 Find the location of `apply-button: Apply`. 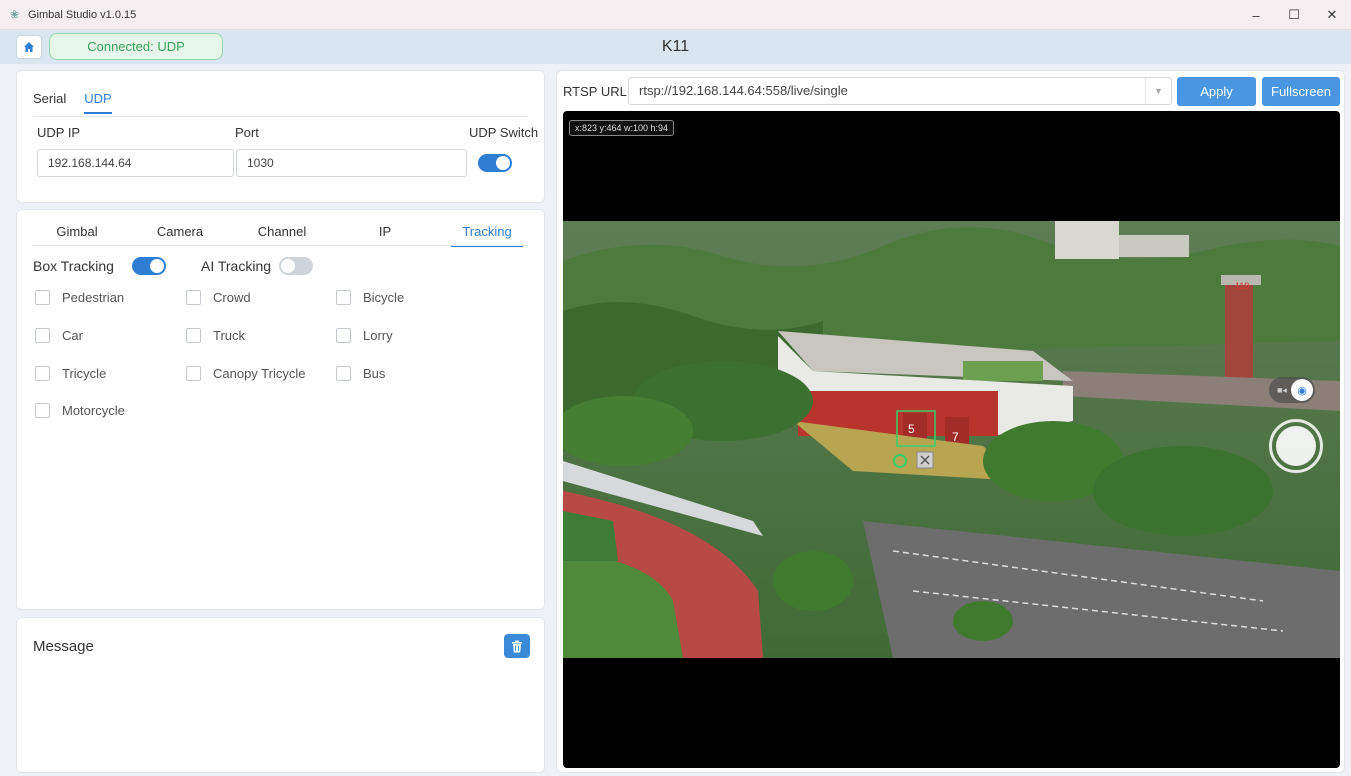

apply-button: Apply is located at coordinates (1216, 91).